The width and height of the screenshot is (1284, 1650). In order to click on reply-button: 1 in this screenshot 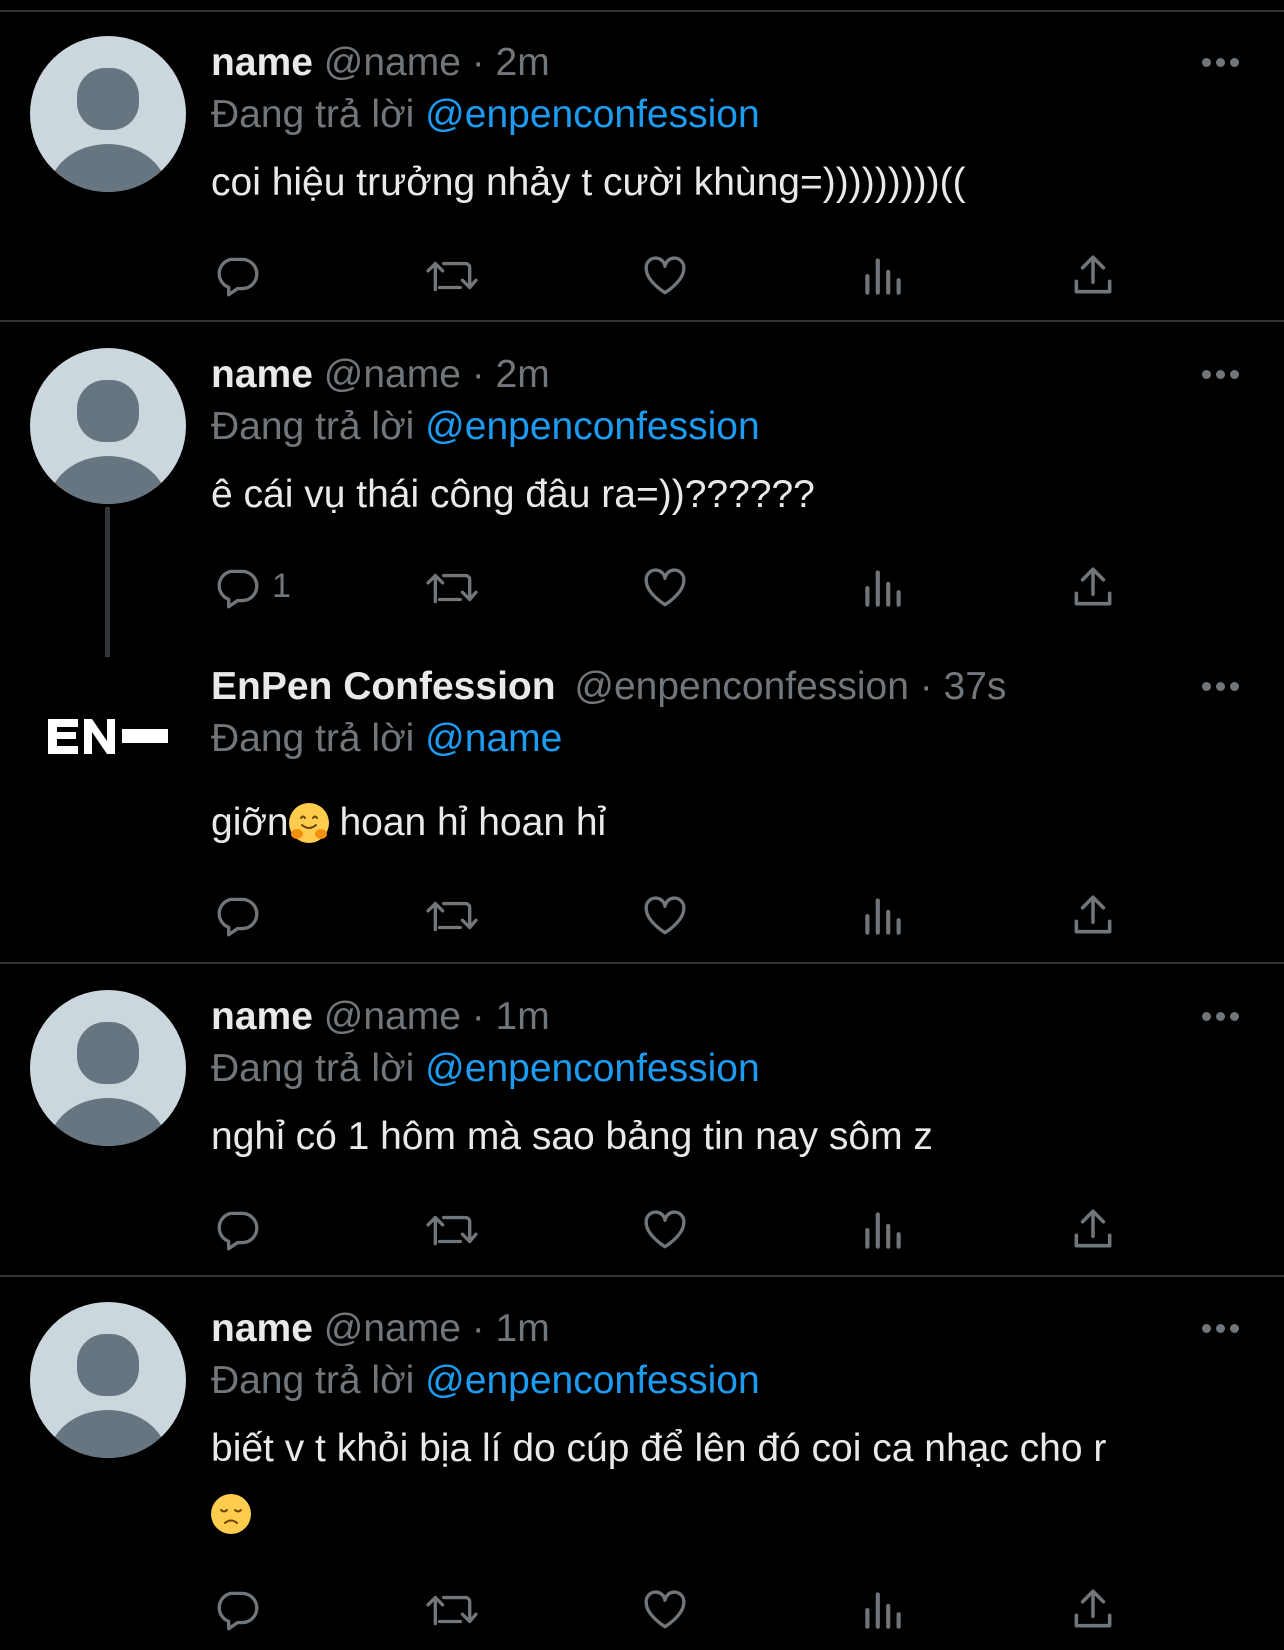, I will do `click(257, 586)`.